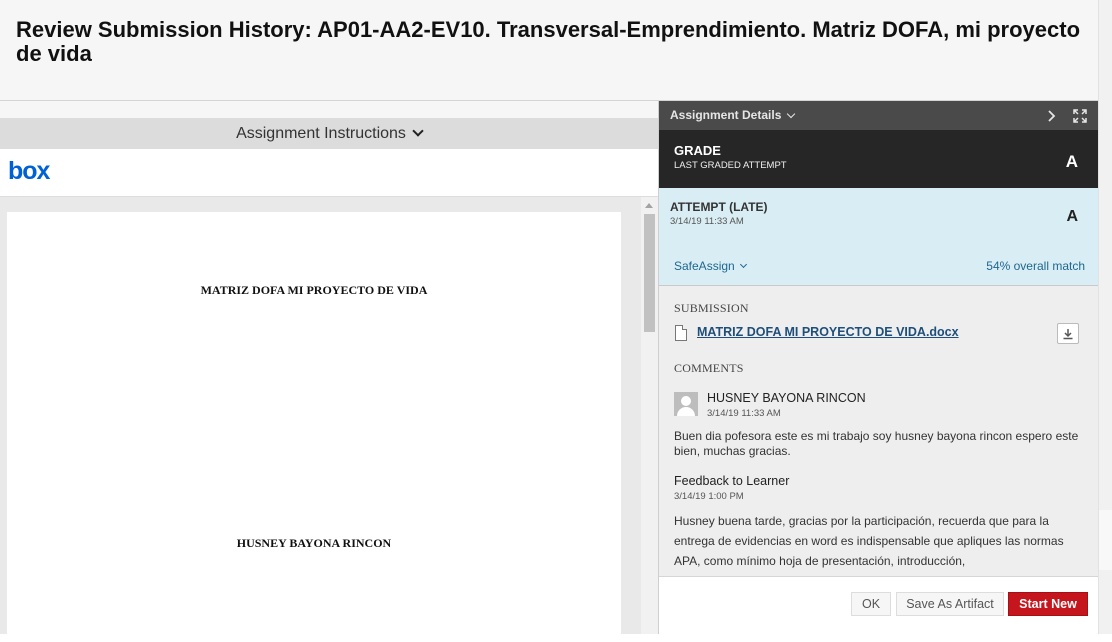  I want to click on attempt-title: ATTEMPT (LATE), so click(719, 207).